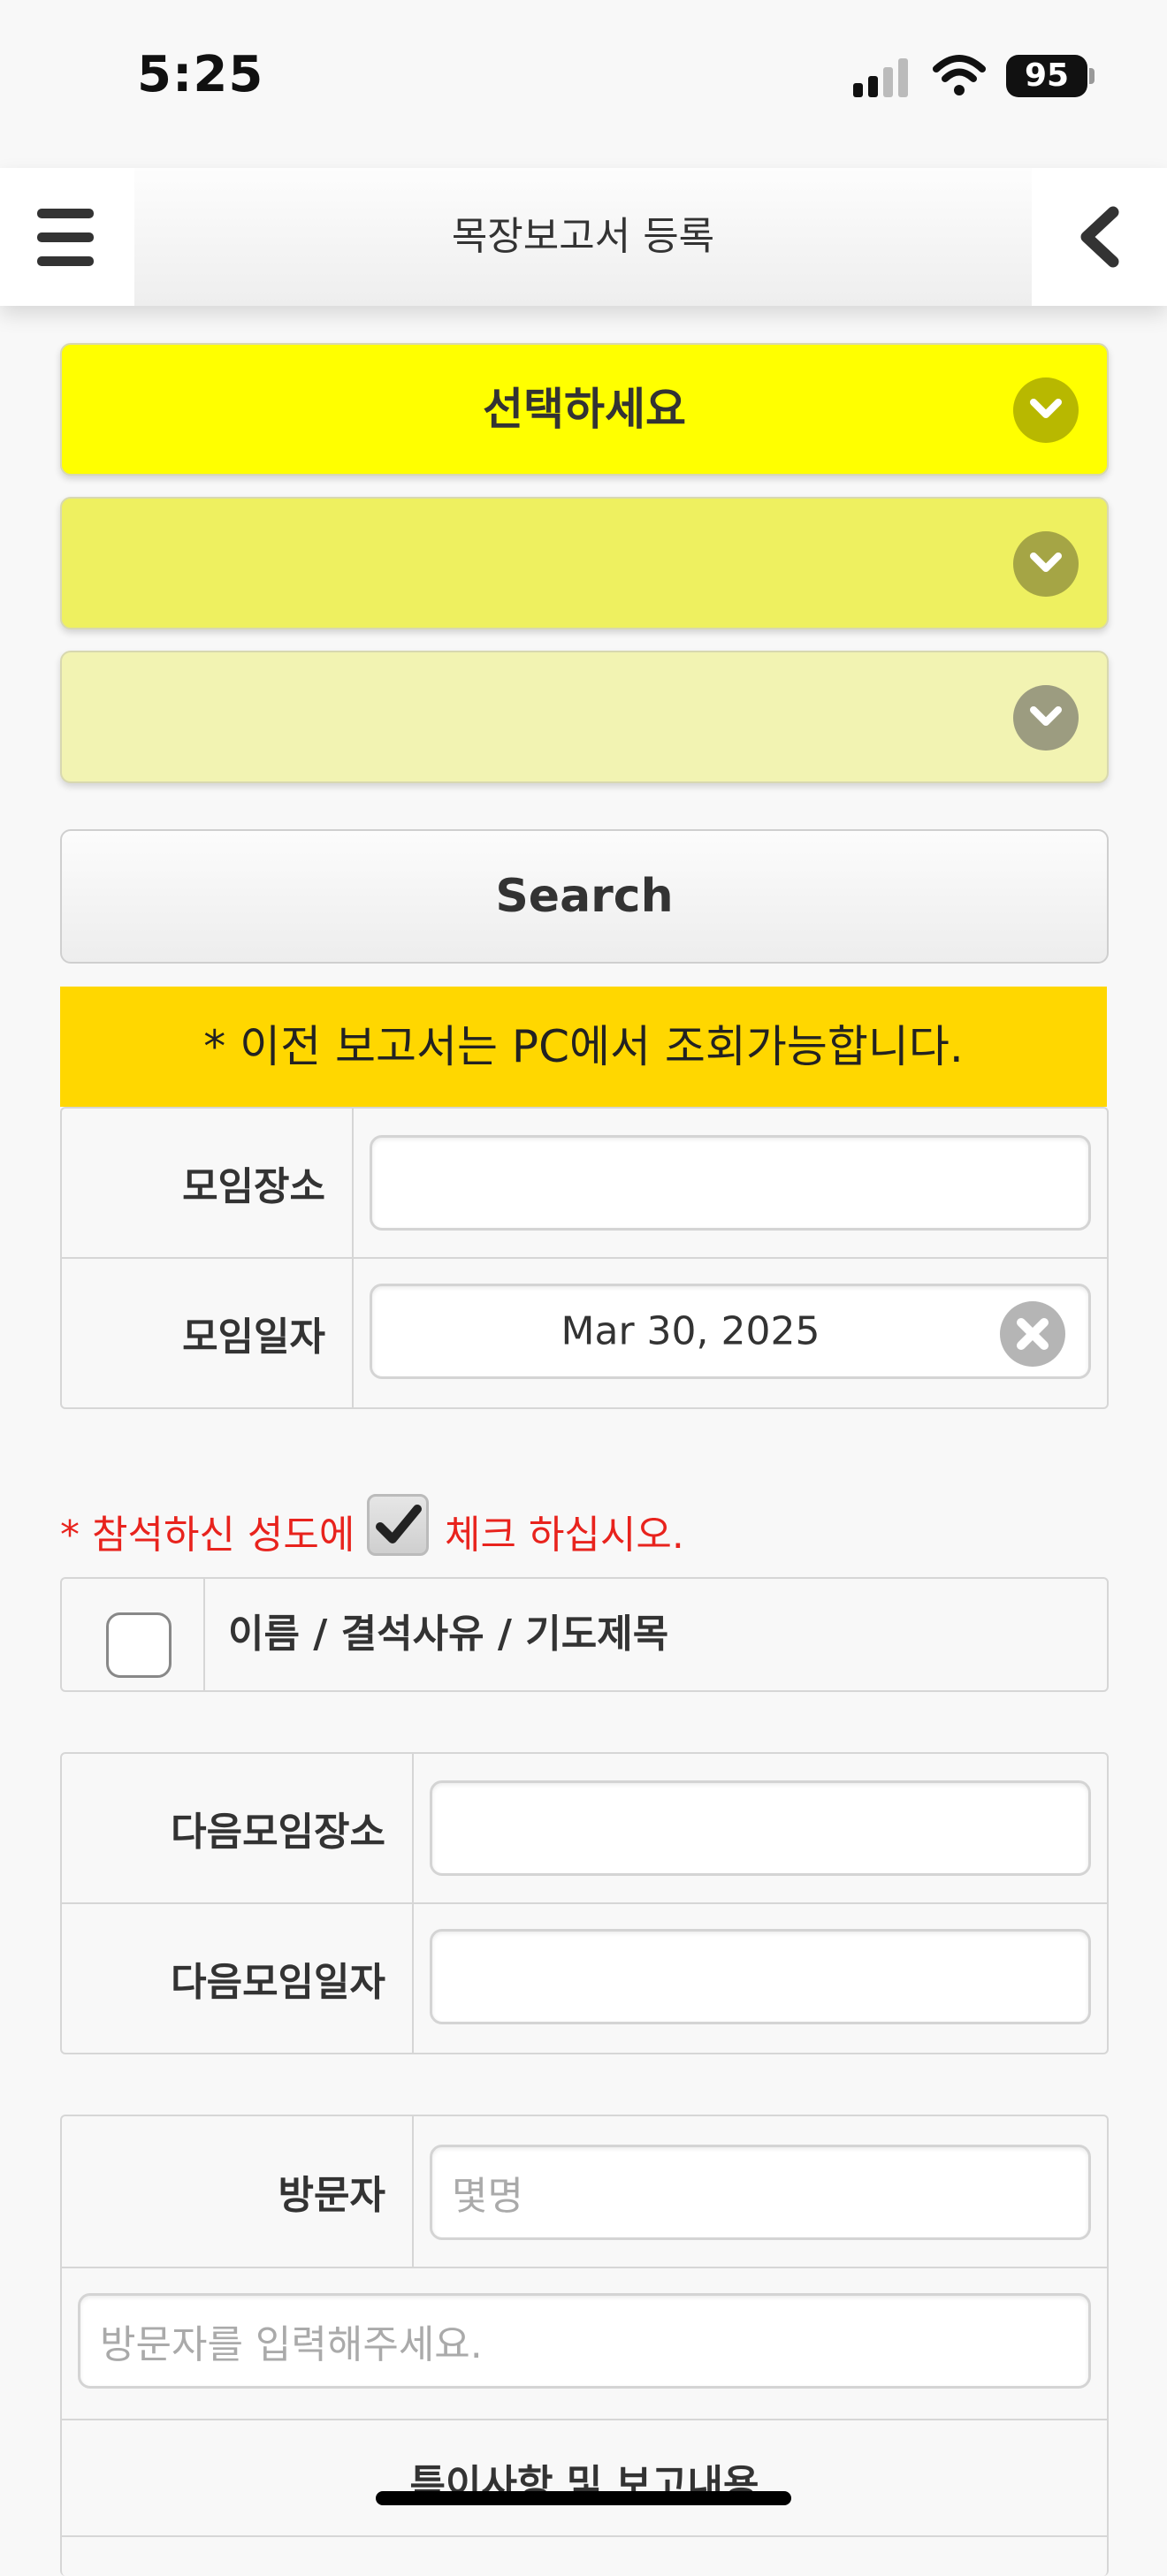 The width and height of the screenshot is (1167, 2576). I want to click on next-place-label: 다음모임장소, so click(238, 1828).